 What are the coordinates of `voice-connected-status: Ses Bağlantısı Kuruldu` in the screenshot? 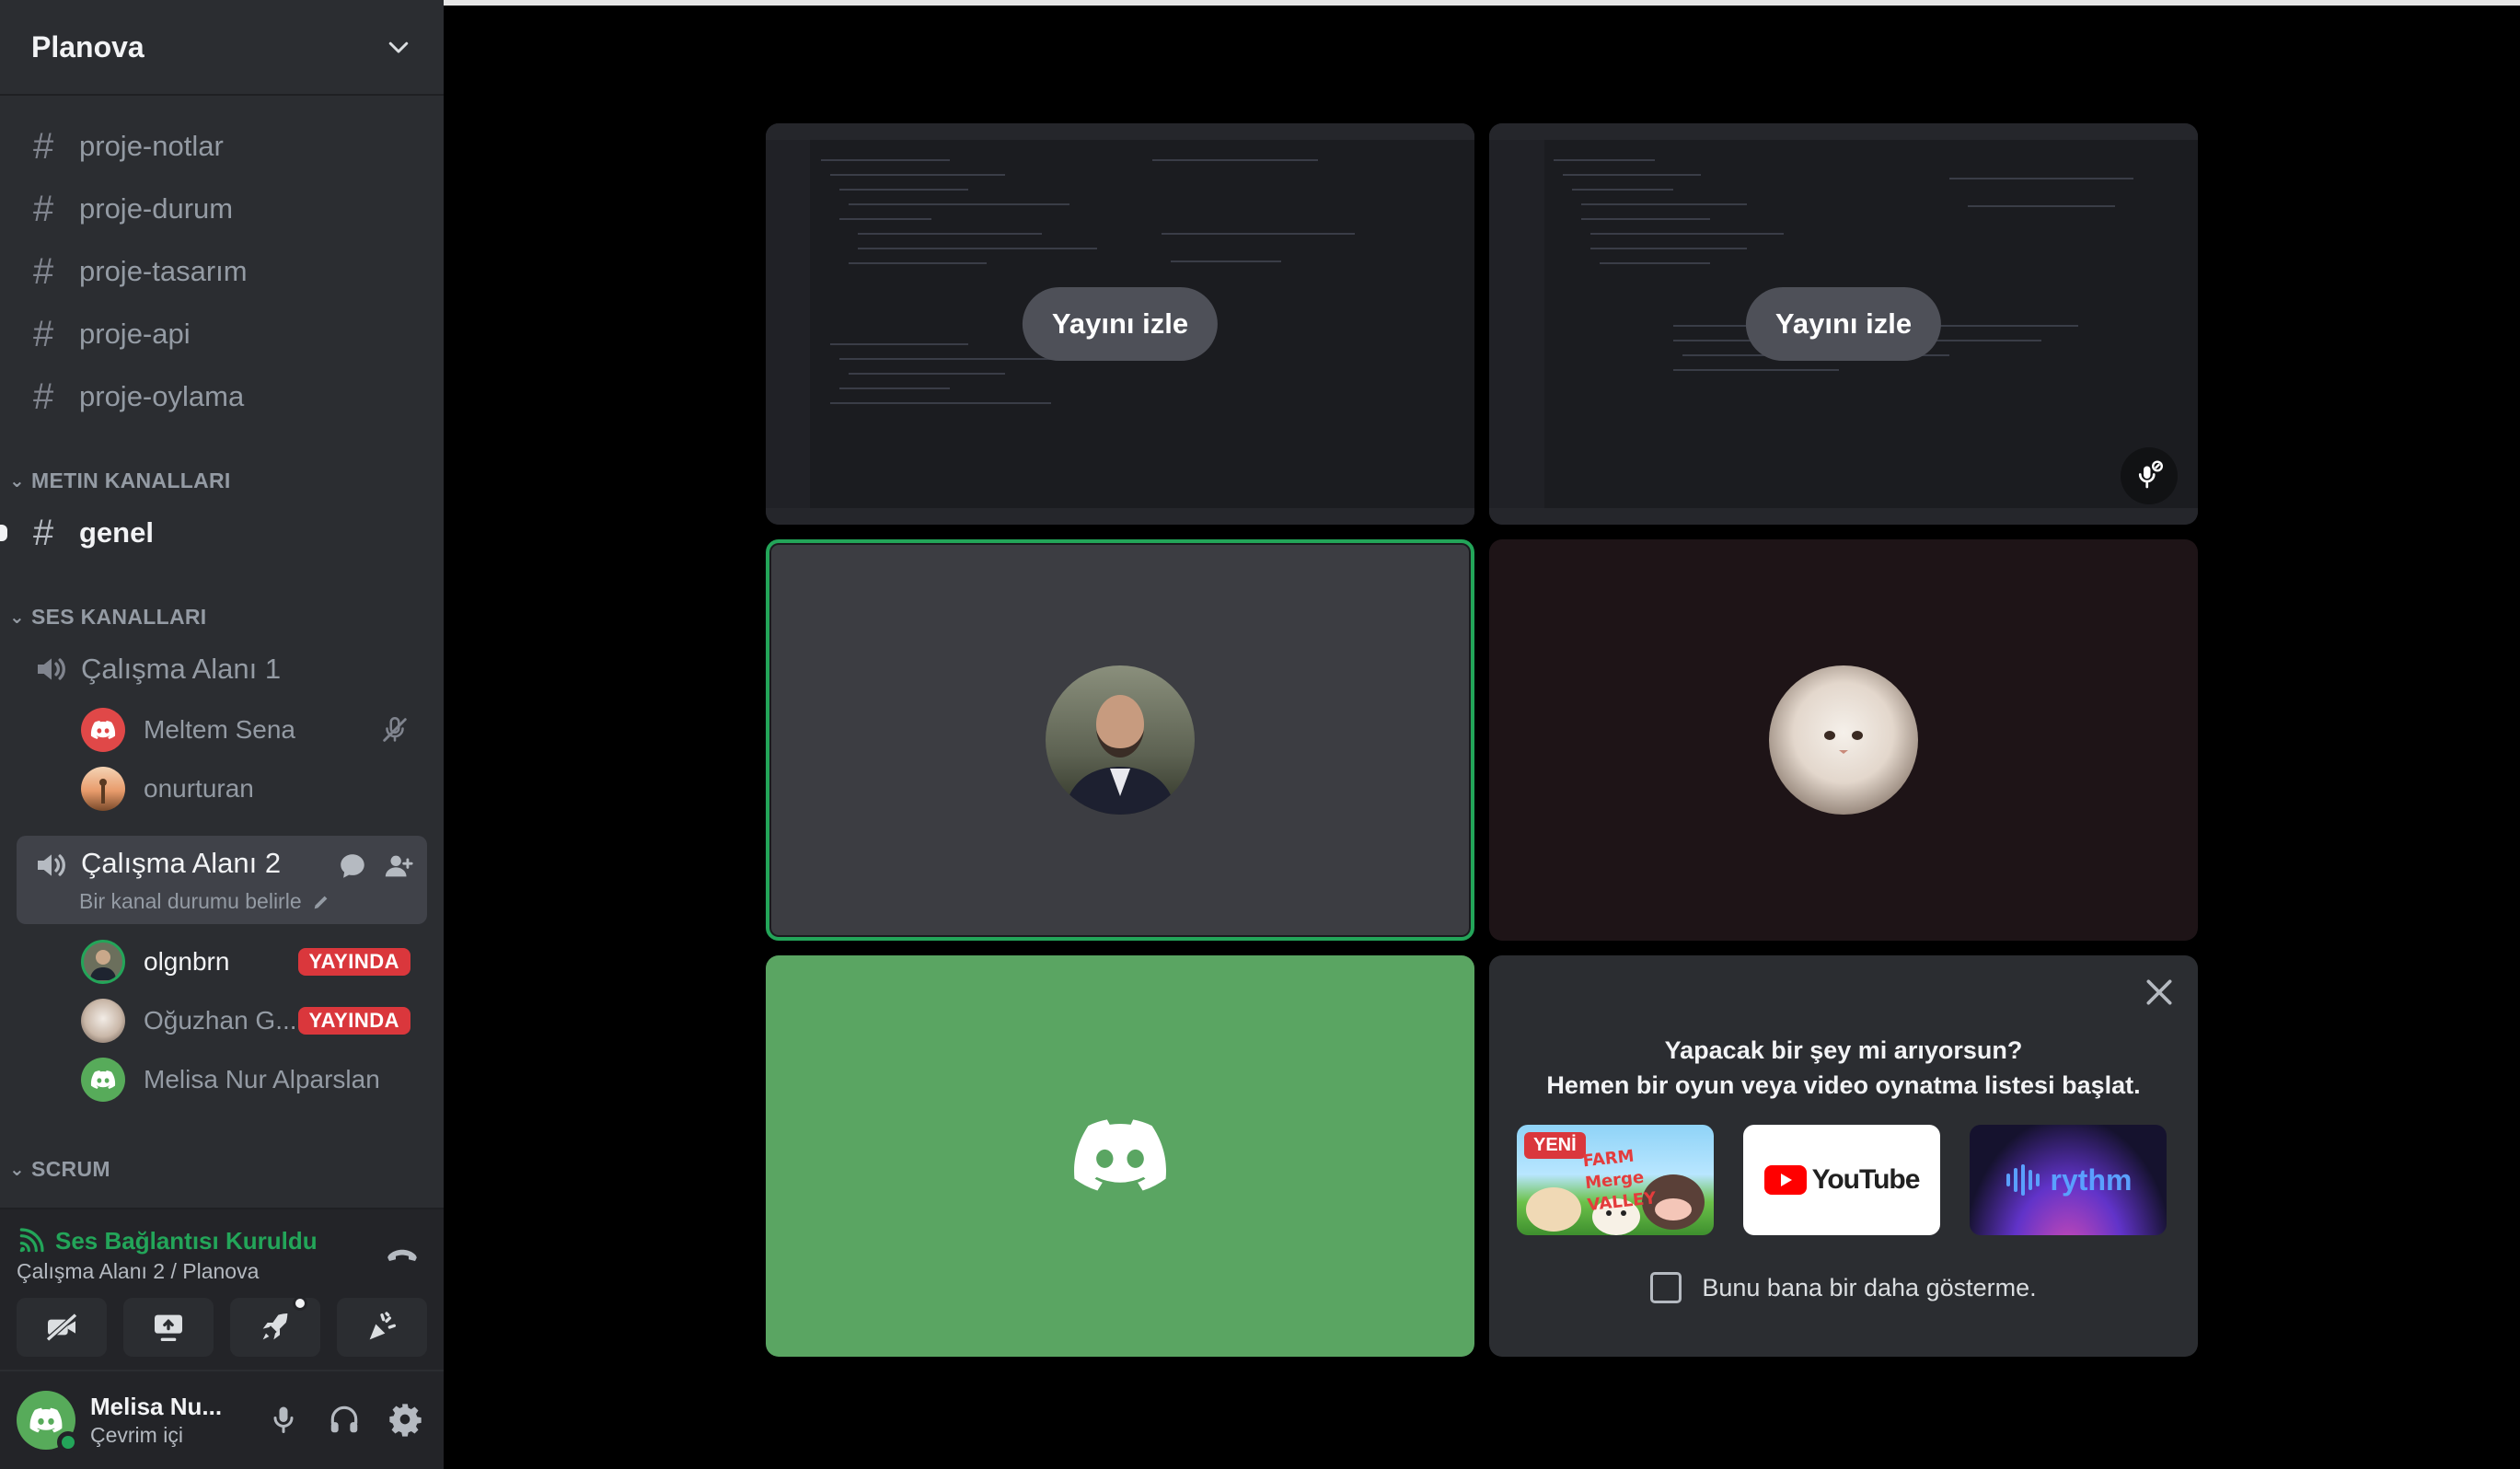 It's located at (167, 1240).